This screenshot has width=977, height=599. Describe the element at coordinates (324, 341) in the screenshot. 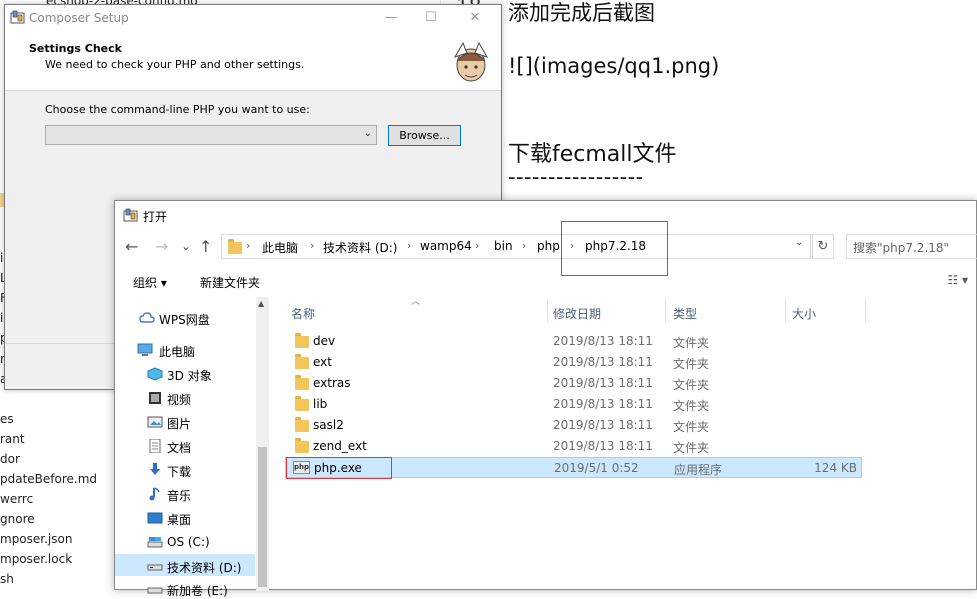

I see `file-name: dev` at that location.